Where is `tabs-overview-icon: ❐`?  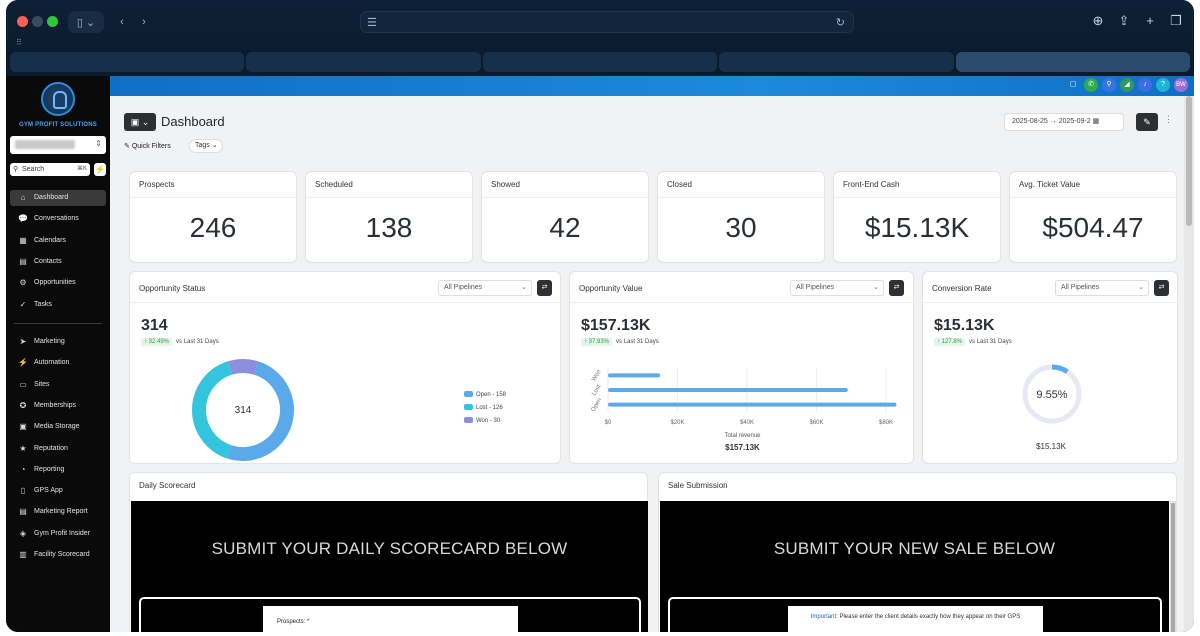
tabs-overview-icon: ❐ is located at coordinates (1176, 21).